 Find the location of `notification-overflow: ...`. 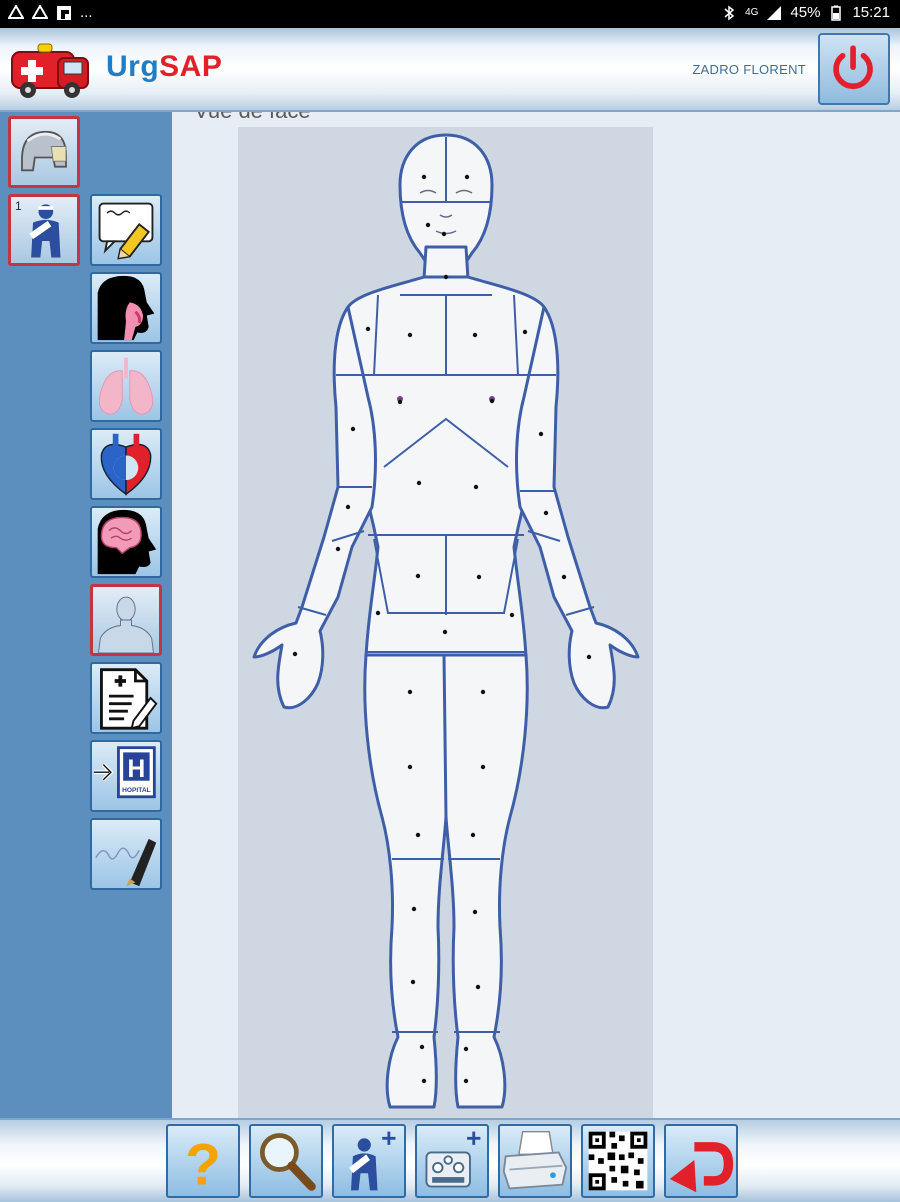

notification-overflow: ... is located at coordinates (86, 12).